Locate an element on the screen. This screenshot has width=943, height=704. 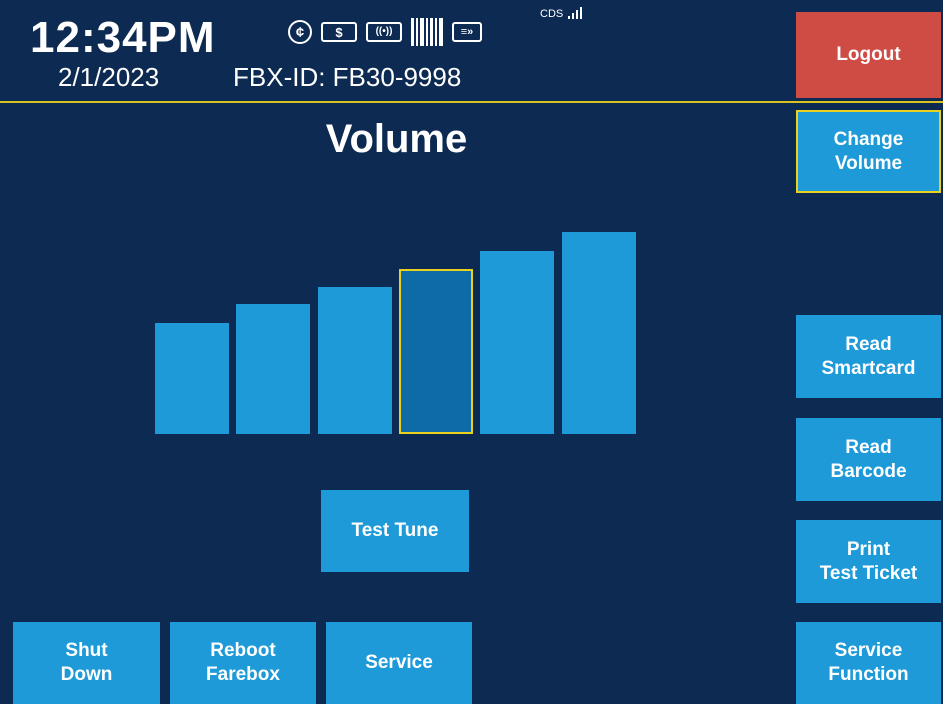
read-smartcard-button: Read Smartcard is located at coordinates (868, 356).